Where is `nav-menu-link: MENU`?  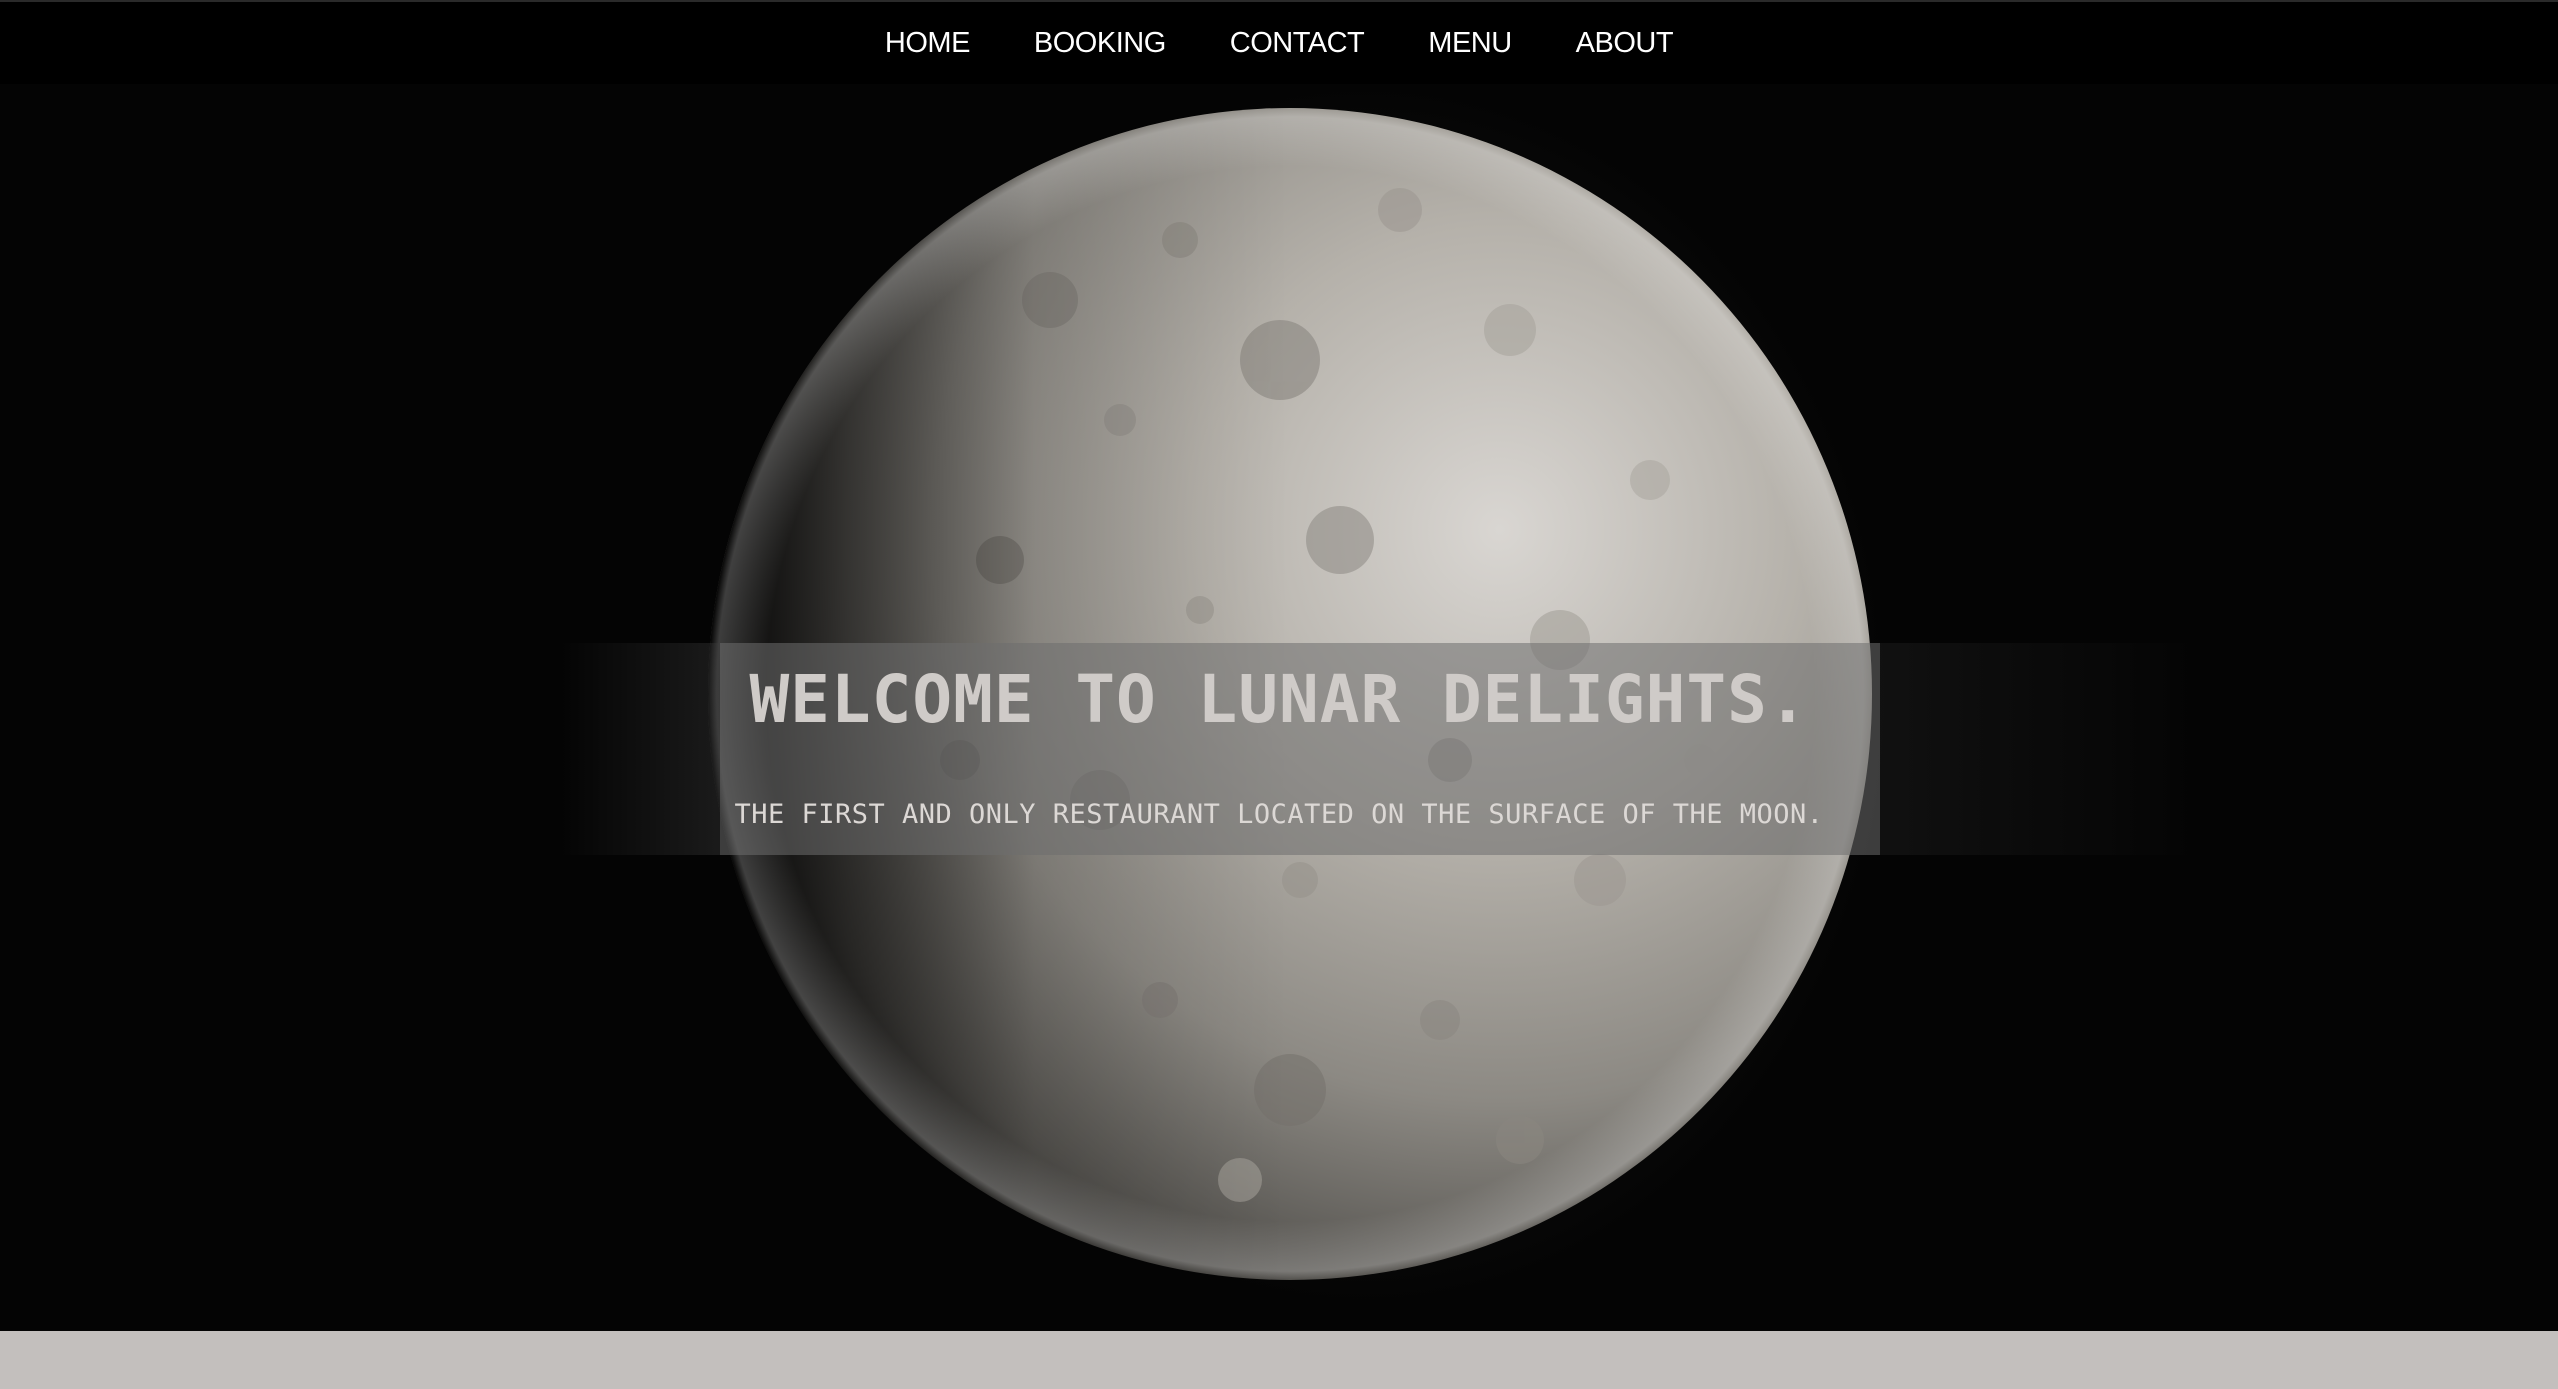 nav-menu-link: MENU is located at coordinates (1469, 43).